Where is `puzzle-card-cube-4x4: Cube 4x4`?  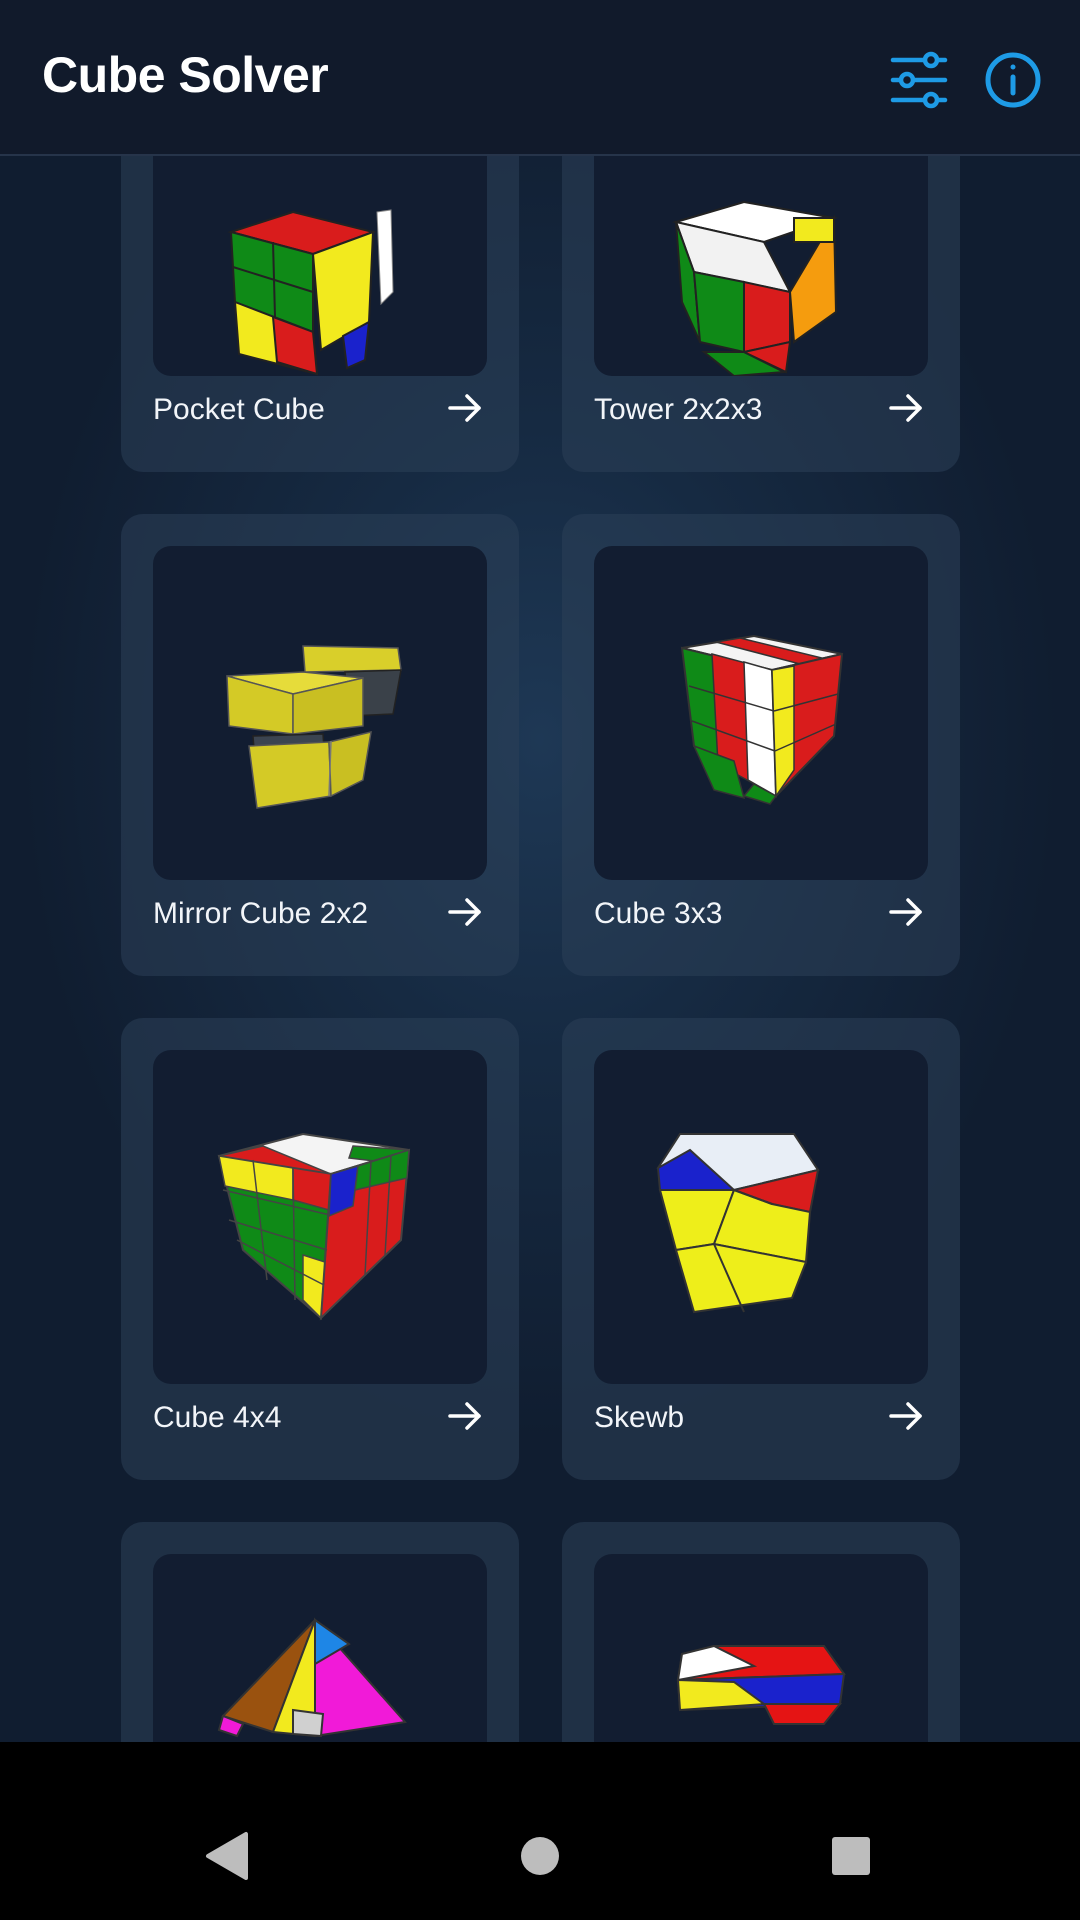
puzzle-card-cube-4x4: Cube 4x4 is located at coordinates (320, 1249).